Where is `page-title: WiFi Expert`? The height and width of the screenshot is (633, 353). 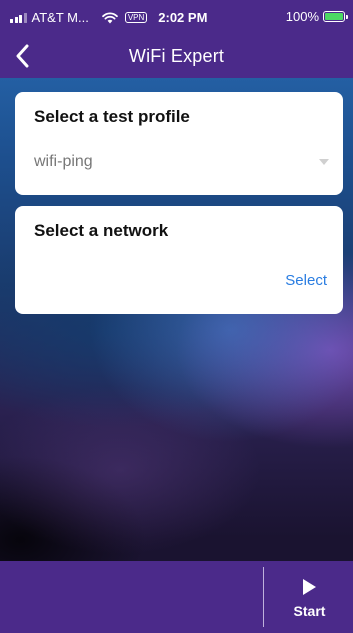 page-title: WiFi Expert is located at coordinates (176, 56).